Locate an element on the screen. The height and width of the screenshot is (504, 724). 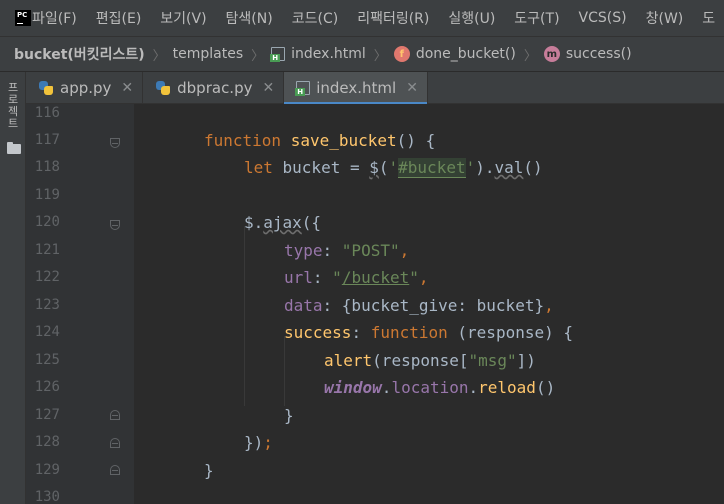
code-line: function save_bucket() { is located at coordinates (320, 140).